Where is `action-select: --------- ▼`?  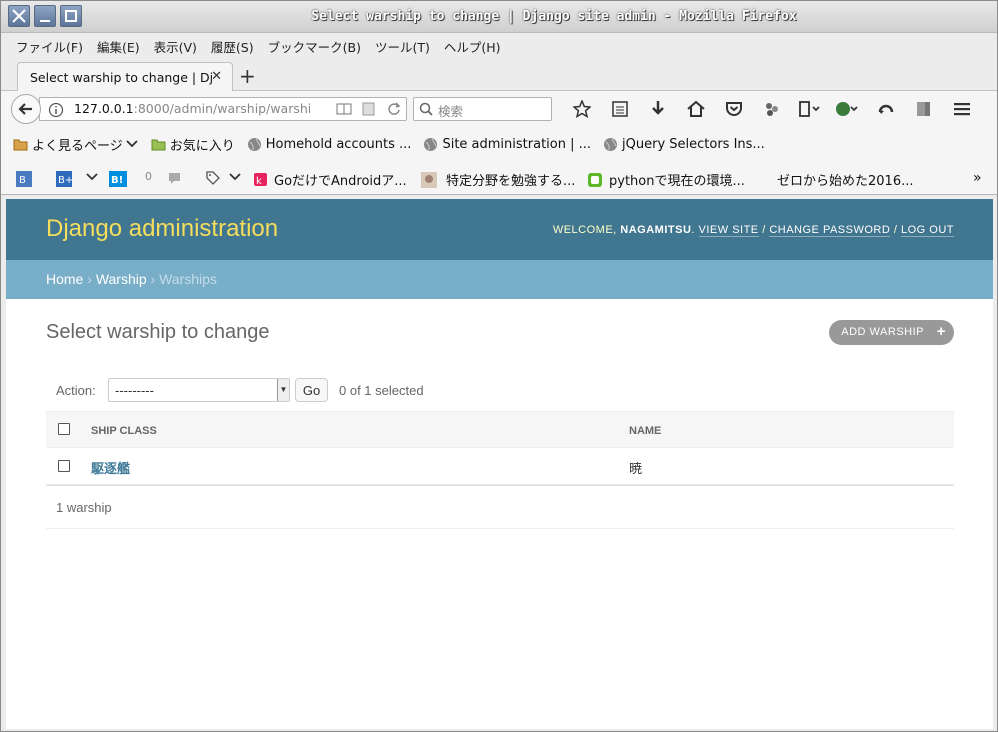 action-select: --------- ▼ is located at coordinates (199, 390).